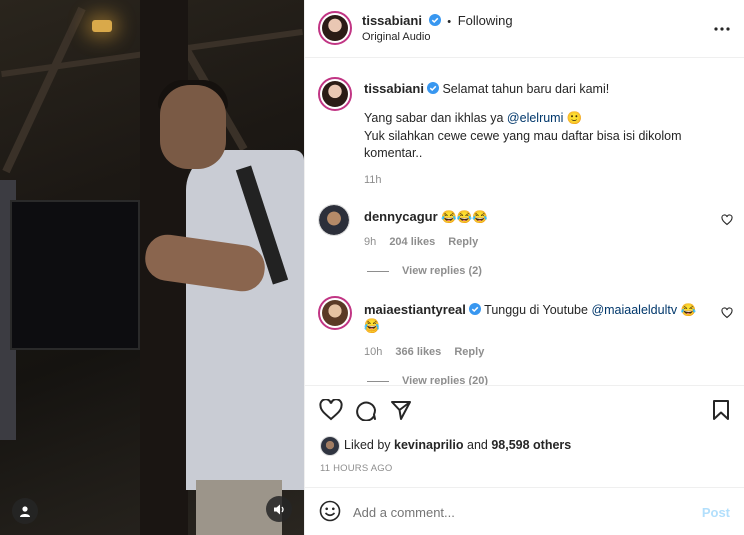 The height and width of the screenshot is (535, 744). I want to click on liker-username: kevinaprilio, so click(428, 445).